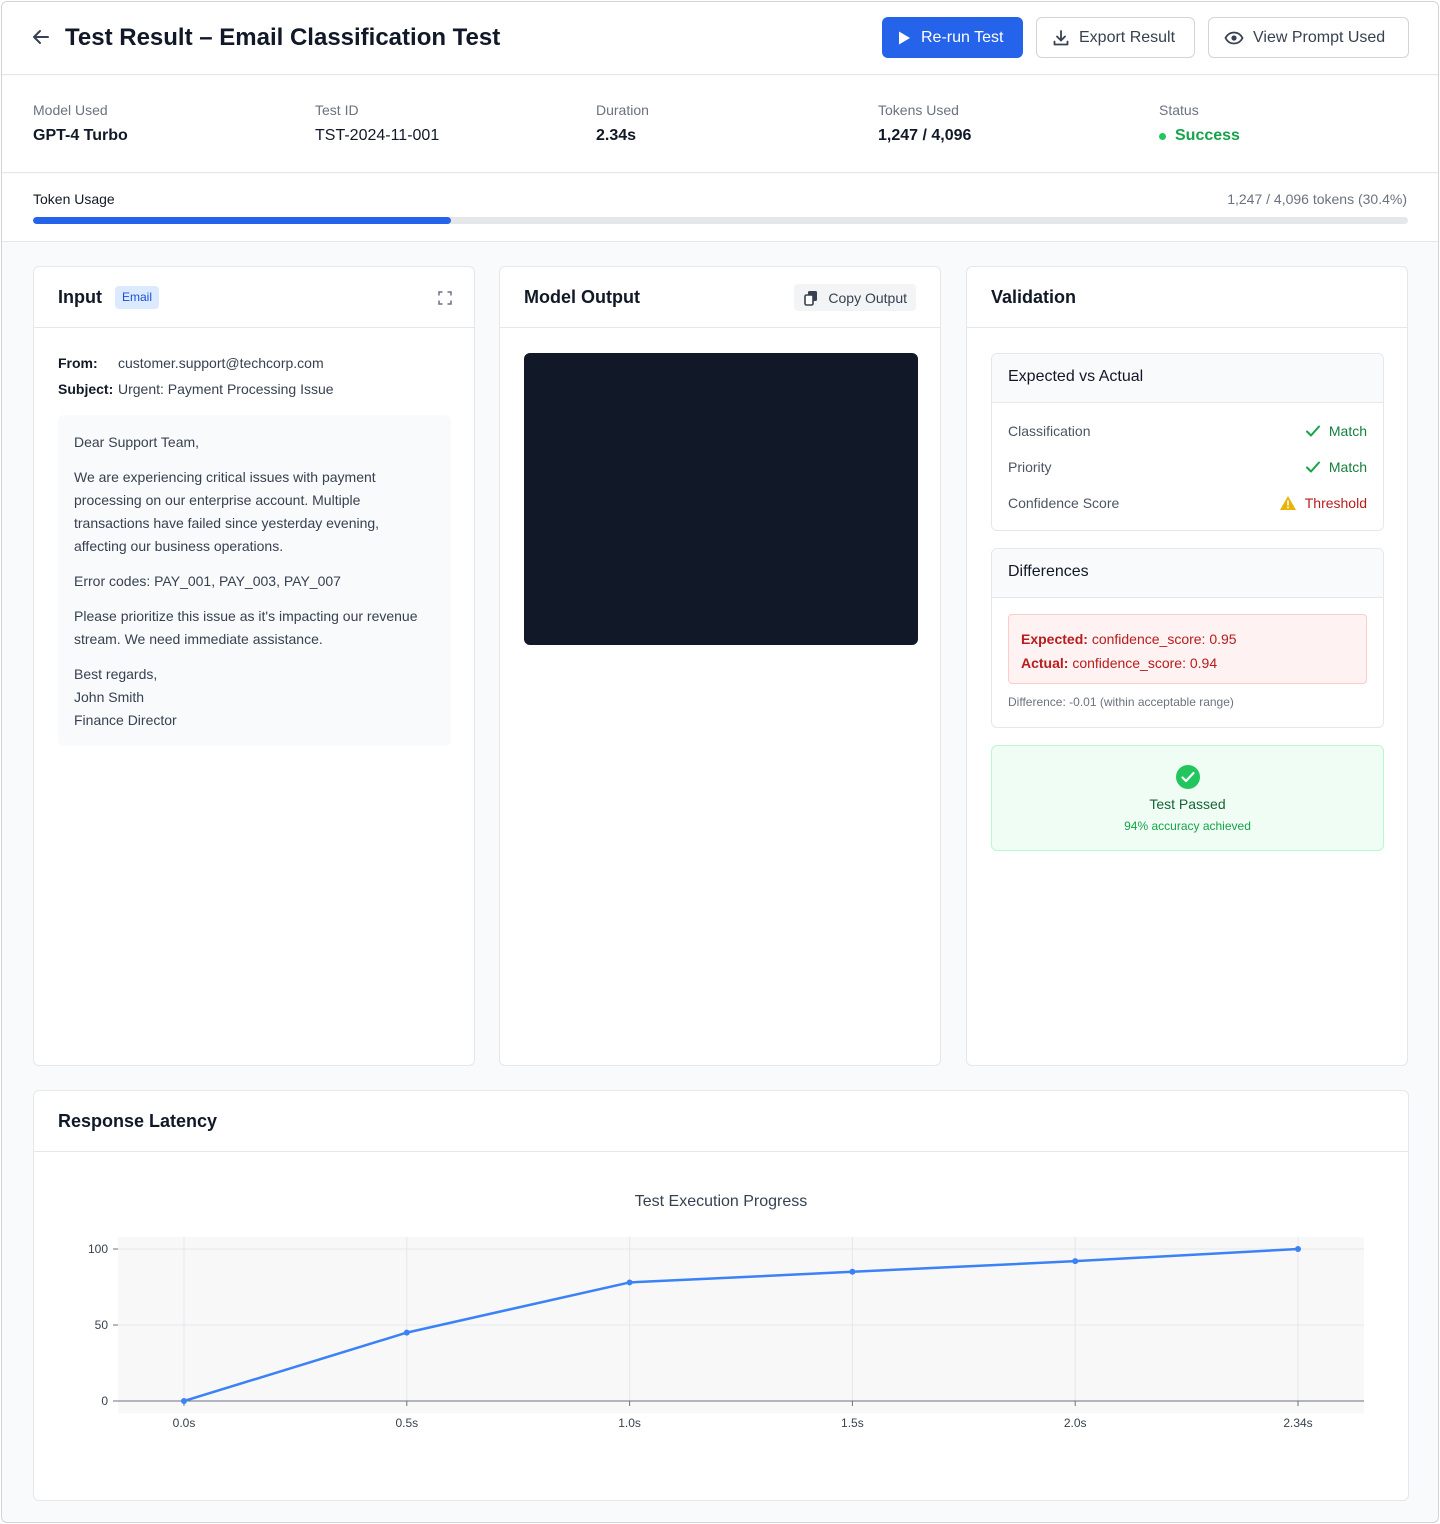 The image size is (1440, 1524). What do you see at coordinates (720, 297) in the screenshot?
I see `model-output-header: Model Output Copy Output` at bounding box center [720, 297].